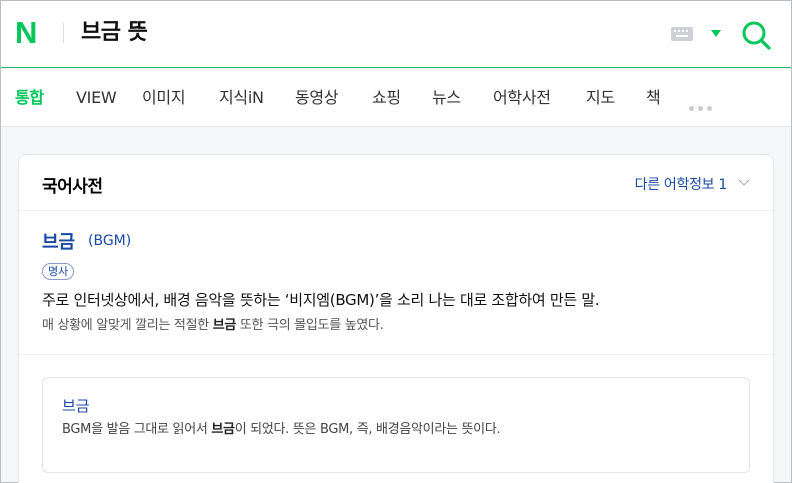 This screenshot has width=792, height=483. I want to click on search-query: 브금 뜻, so click(114, 33).